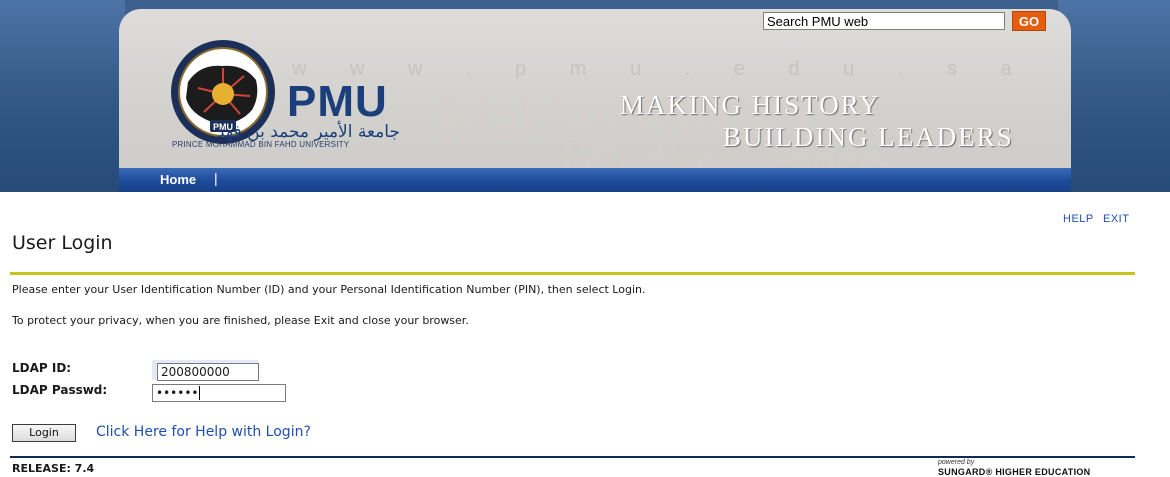 The width and height of the screenshot is (1170, 477). What do you see at coordinates (261, 144) in the screenshot?
I see `english-university-name: PRINCE MOHAMMAD BIN FAHD UNIVERSITY` at bounding box center [261, 144].